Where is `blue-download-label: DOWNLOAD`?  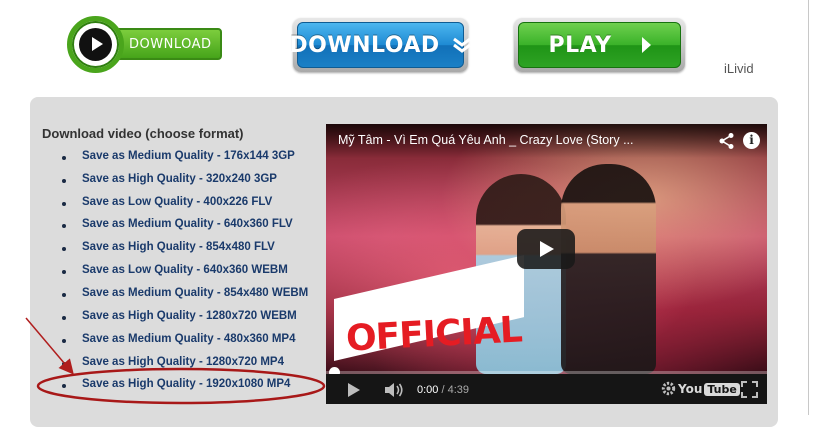 blue-download-label: DOWNLOAD is located at coordinates (364, 45).